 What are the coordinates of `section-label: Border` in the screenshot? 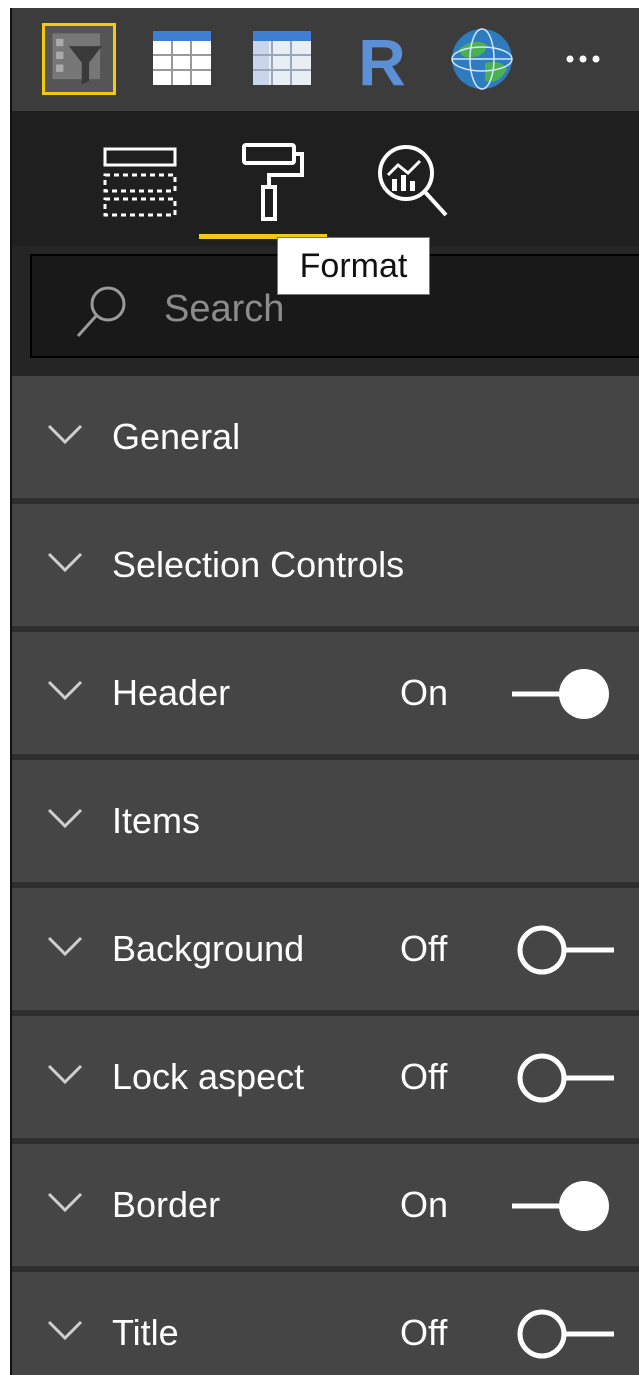 It's located at (166, 1204).